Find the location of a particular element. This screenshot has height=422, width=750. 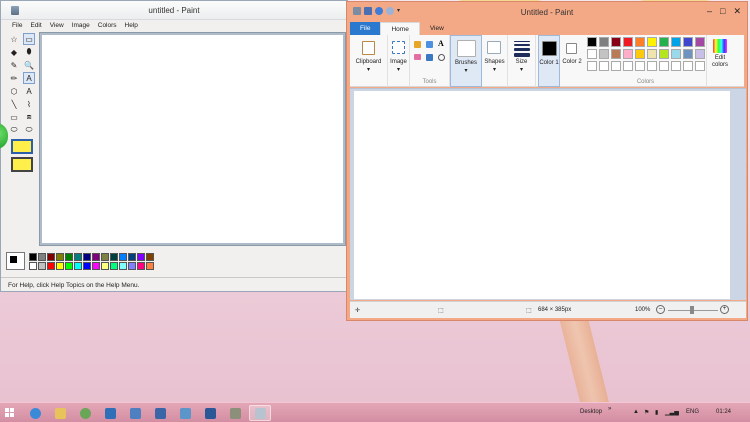

magnifier-icon is located at coordinates (441, 57).